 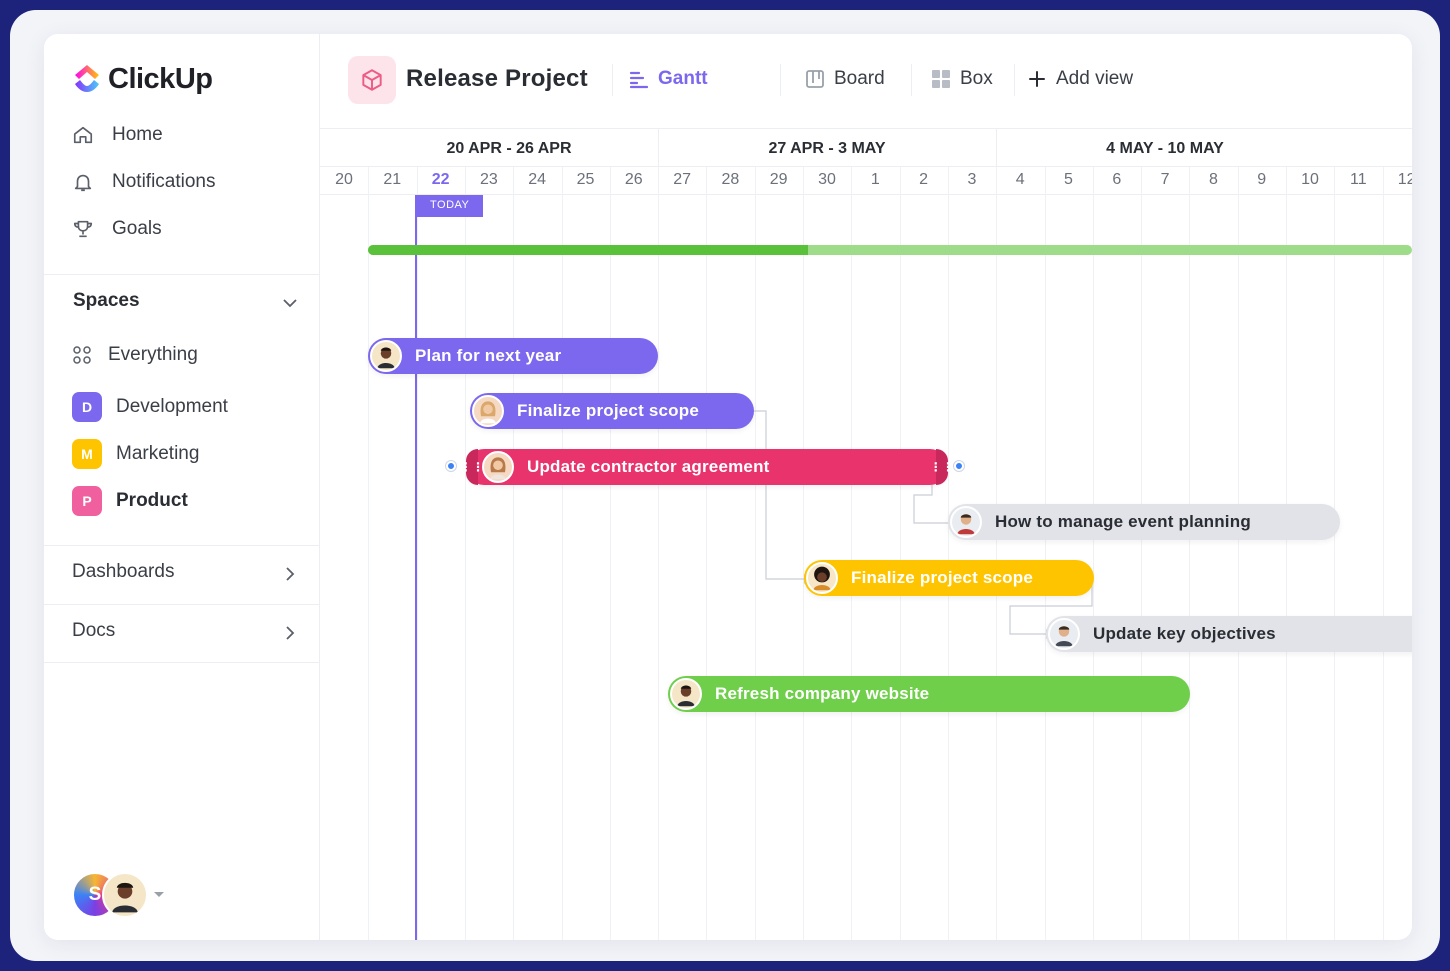 I want to click on dashboards-link: Dashboards, so click(x=123, y=572).